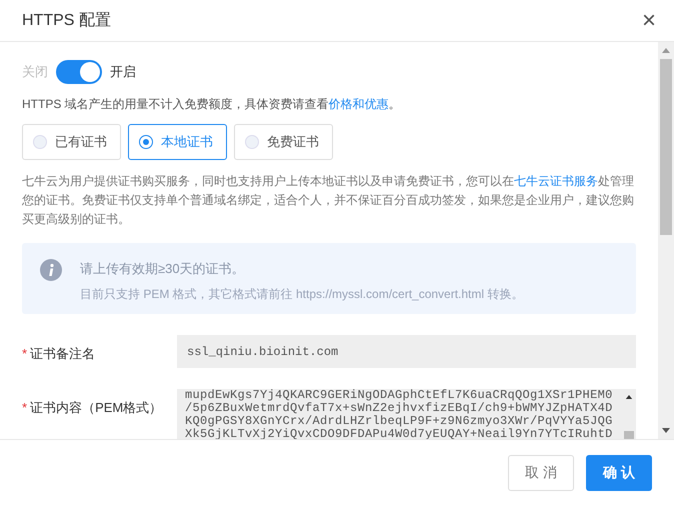  I want to click on scroll-up-icon, so click(629, 397).